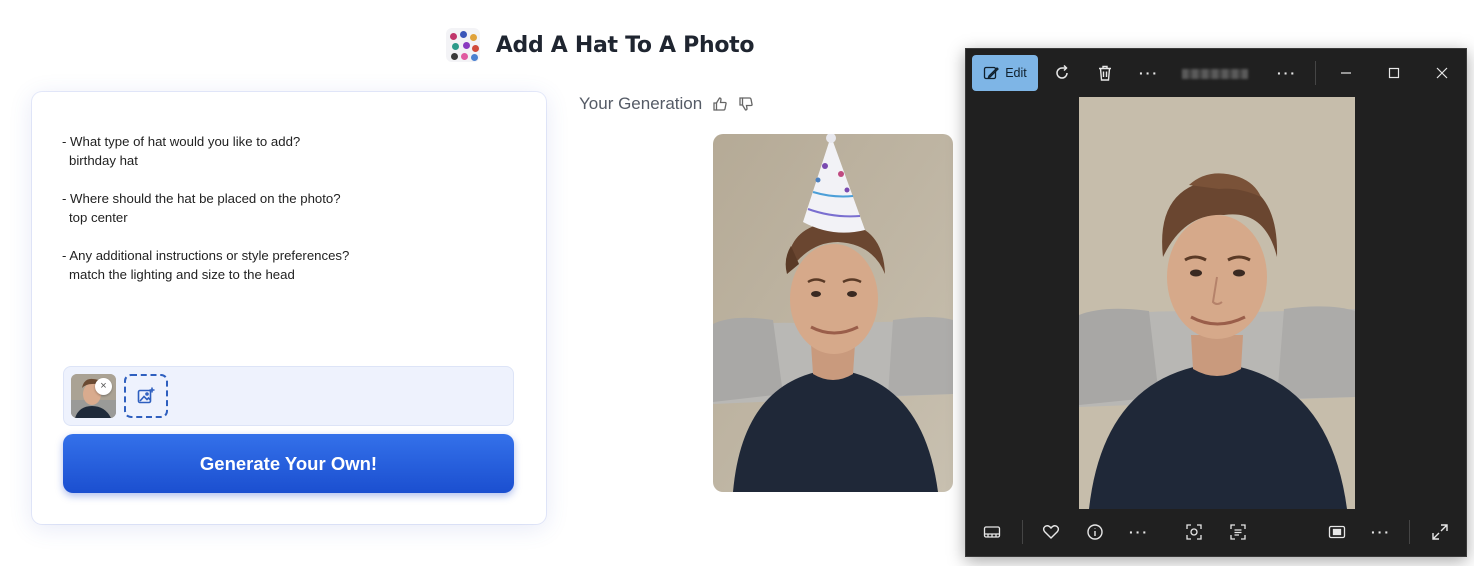 The width and height of the screenshot is (1474, 566). Describe the element at coordinates (1095, 532) in the screenshot. I see `info-icon` at that location.